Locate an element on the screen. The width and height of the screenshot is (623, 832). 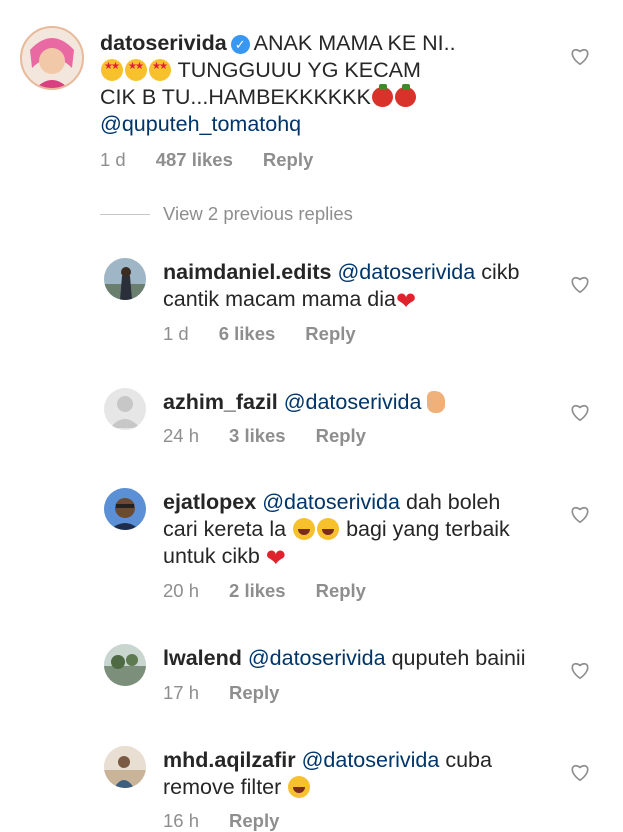
username: naimdaniel.edits is located at coordinates (247, 272).